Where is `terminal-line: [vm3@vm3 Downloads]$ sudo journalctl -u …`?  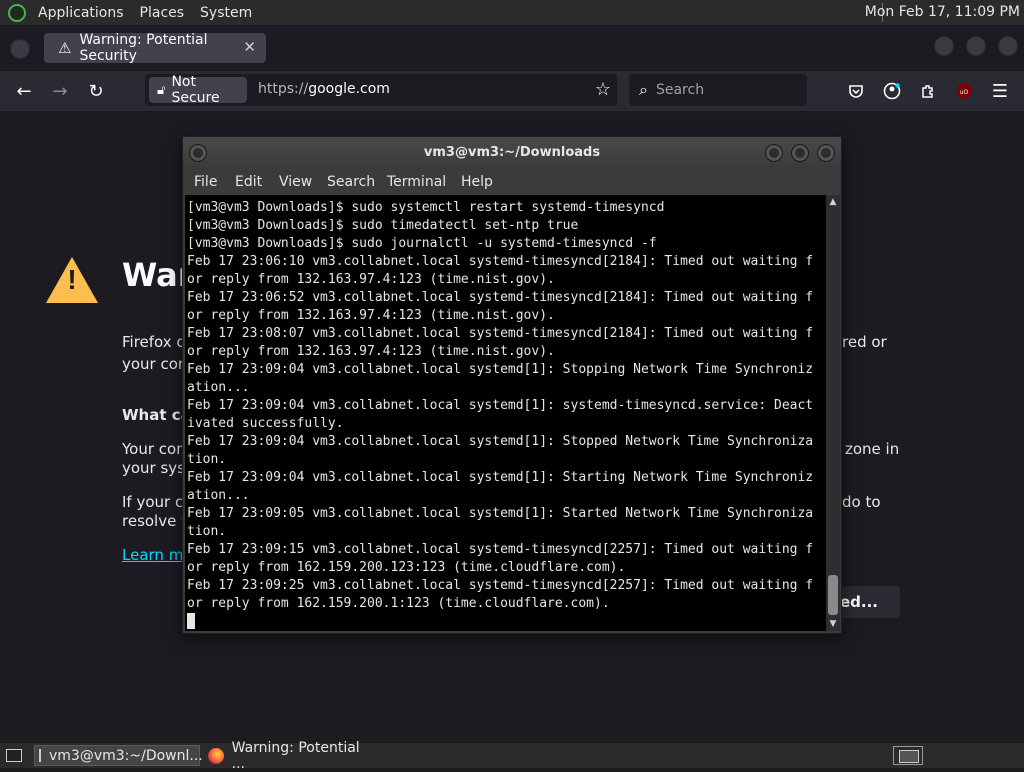 terminal-line: [vm3@vm3 Downloads]$ sudo journalctl -u … is located at coordinates (422, 243).